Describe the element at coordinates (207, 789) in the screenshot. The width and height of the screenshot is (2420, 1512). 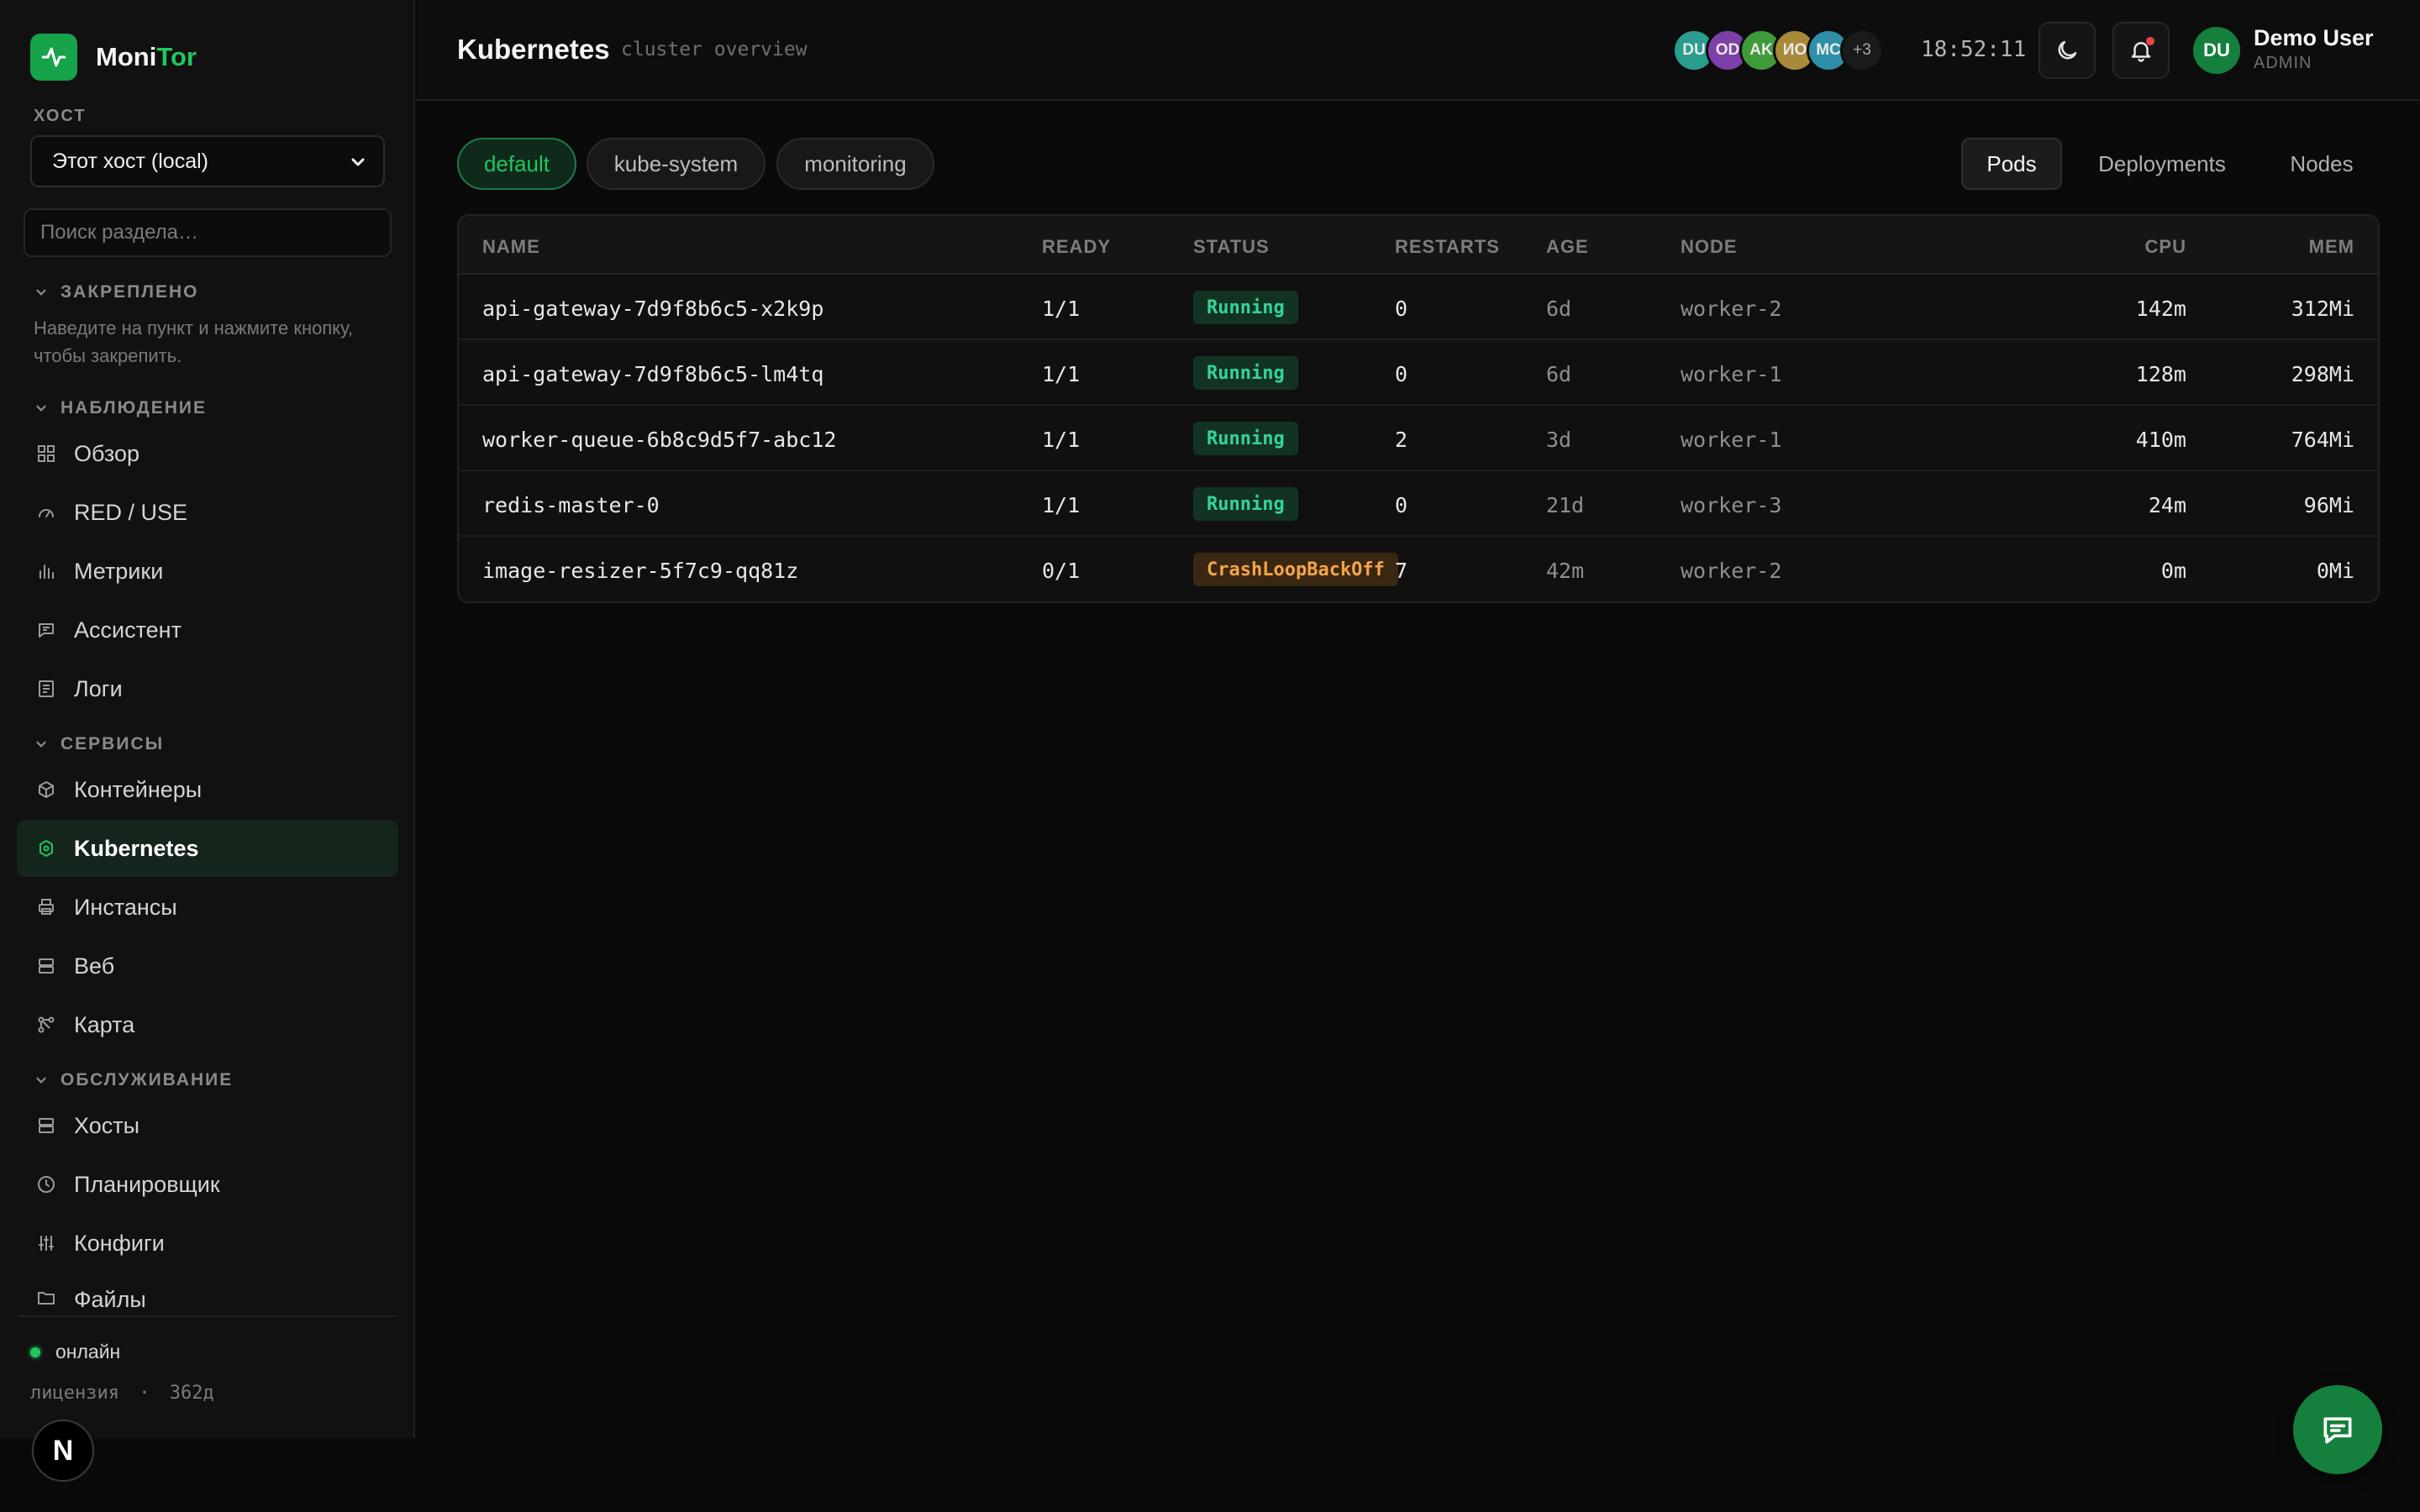
I see `sidebar-item-containers: Контейнеры` at that location.